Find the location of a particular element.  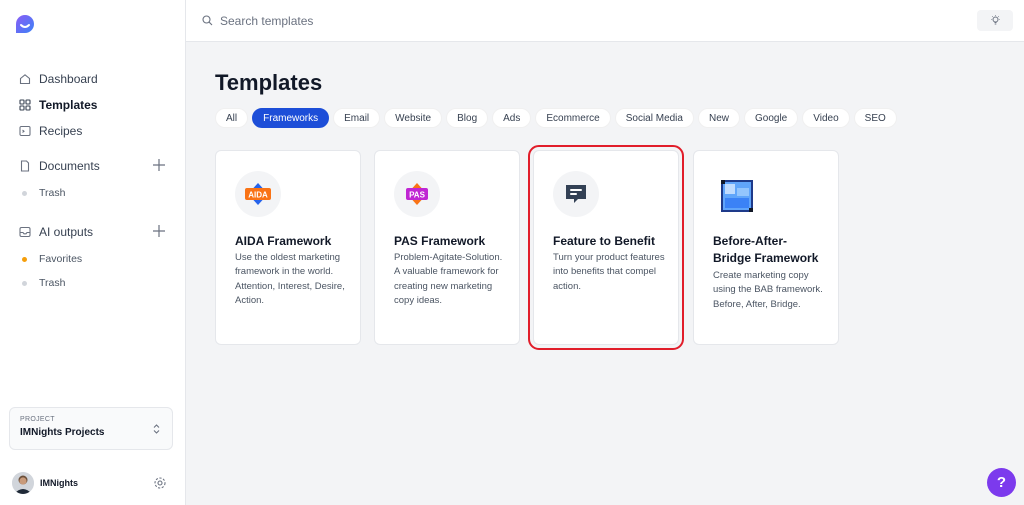

tab-ecommerce: Ecommerce is located at coordinates (573, 118).